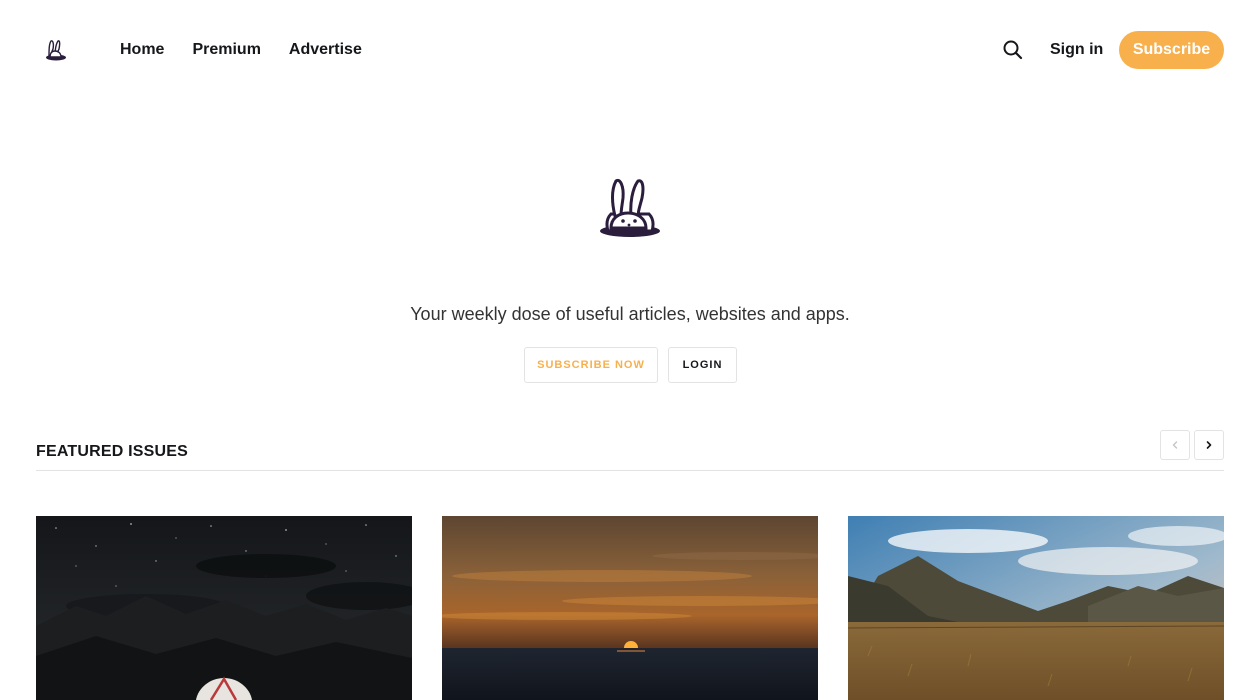  I want to click on search-icon, so click(1013, 50).